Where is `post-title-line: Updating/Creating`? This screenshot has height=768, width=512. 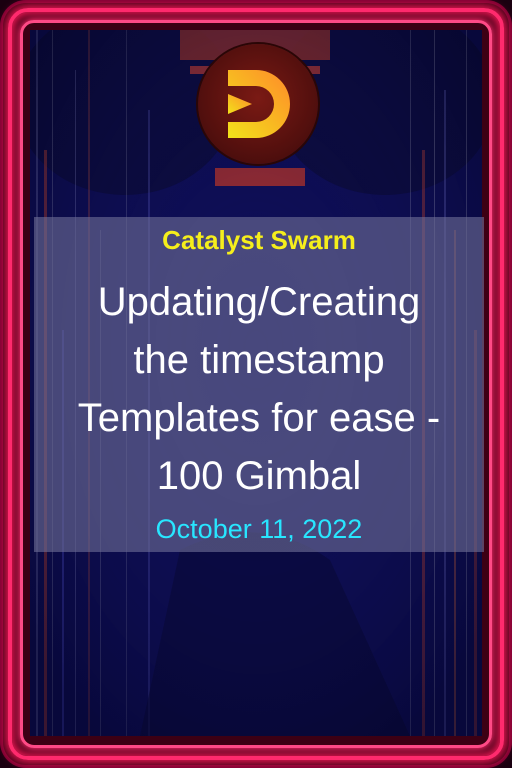 post-title-line: Updating/Creating is located at coordinates (259, 302).